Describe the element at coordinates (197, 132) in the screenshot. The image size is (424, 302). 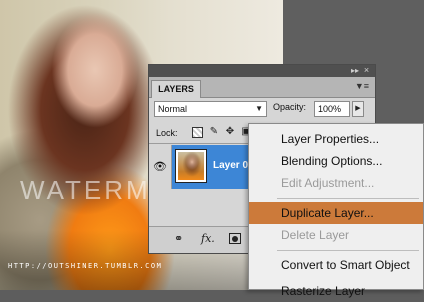
I see `lock-transparency-icon` at that location.